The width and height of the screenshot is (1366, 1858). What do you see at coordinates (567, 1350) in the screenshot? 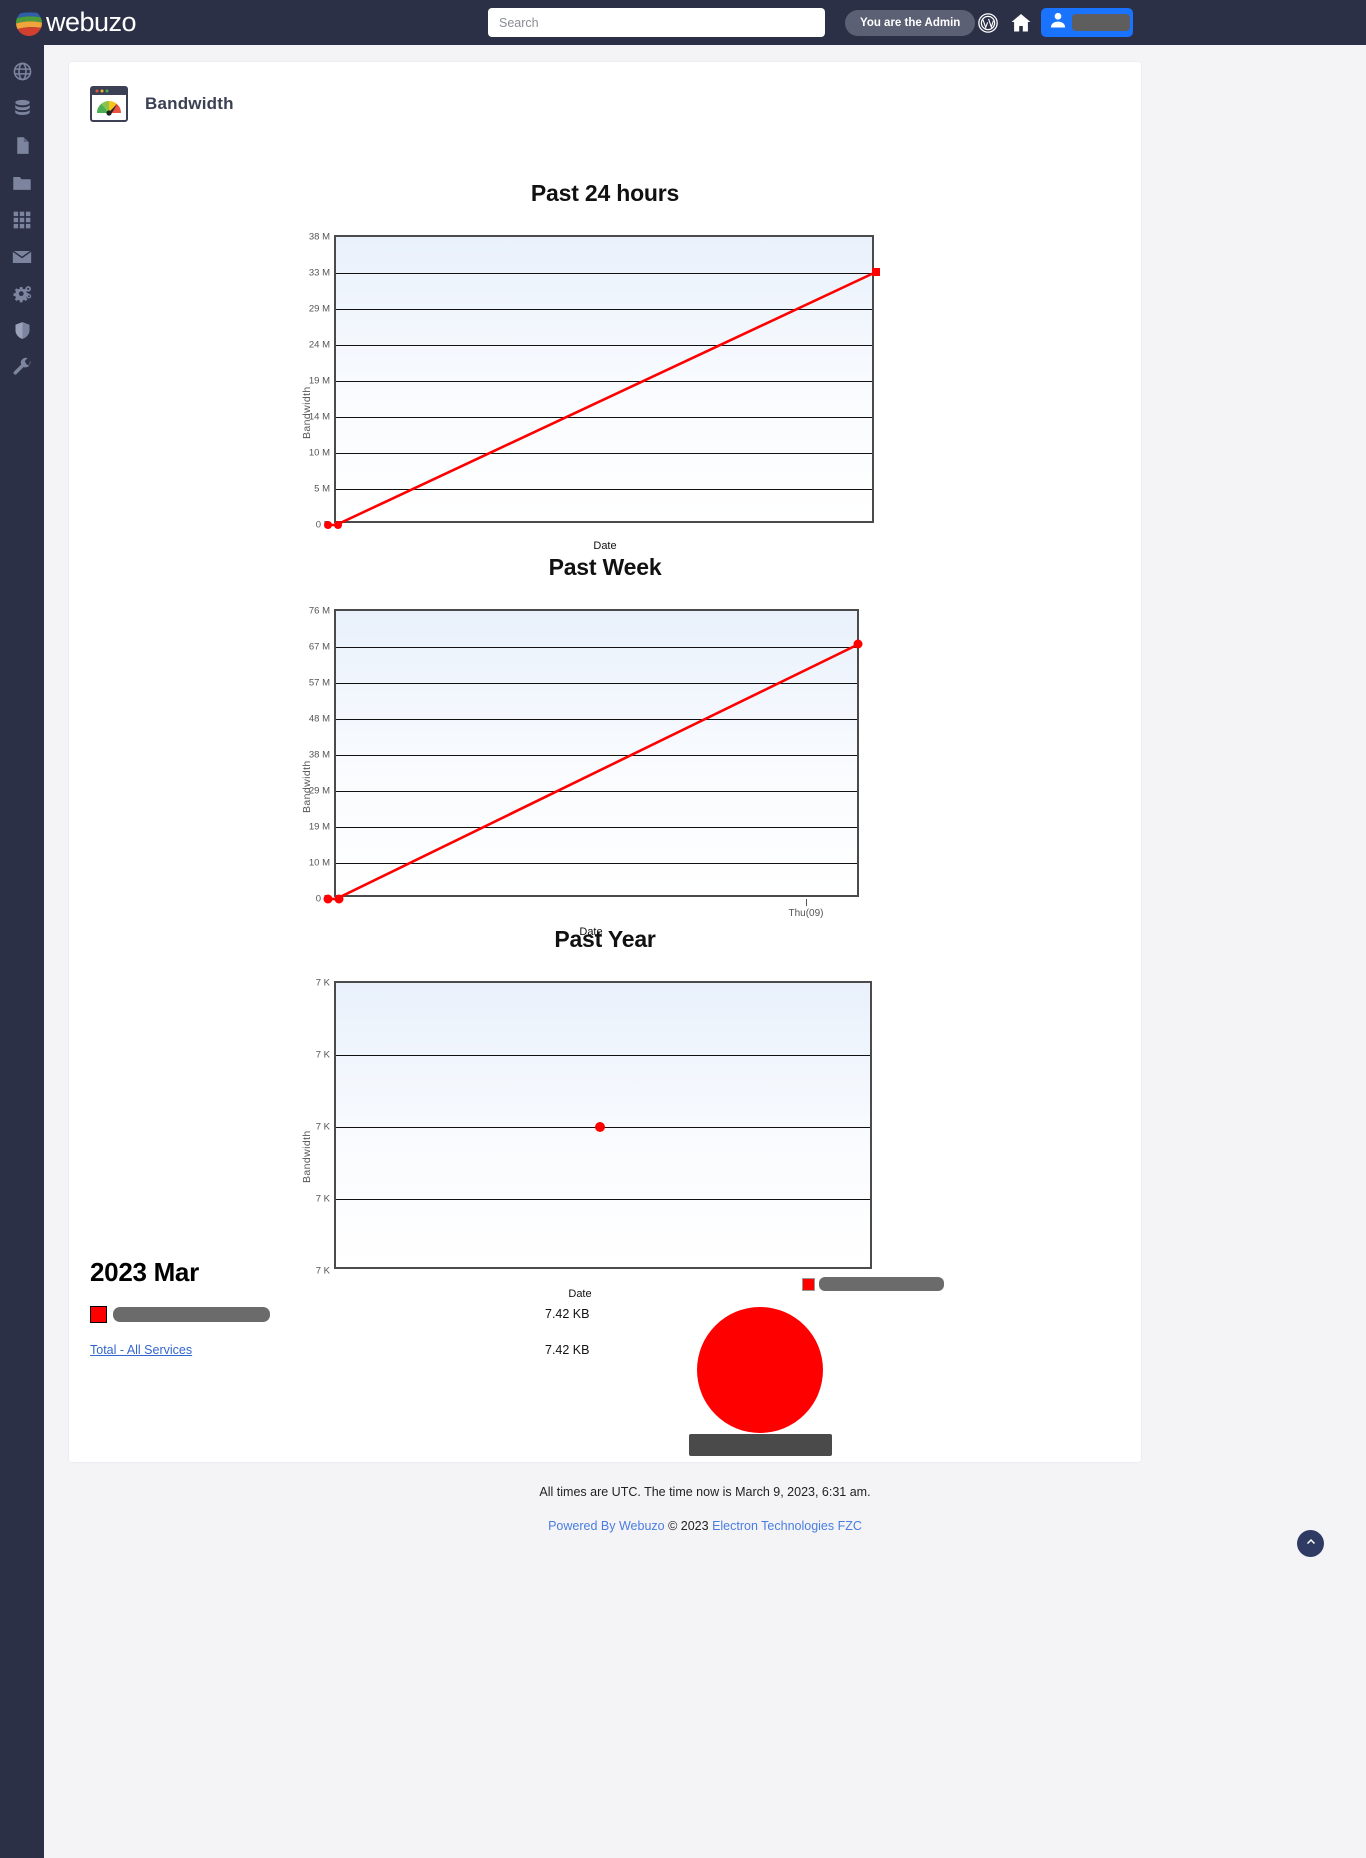
I see `summary-total-value: 7.42 KB` at bounding box center [567, 1350].